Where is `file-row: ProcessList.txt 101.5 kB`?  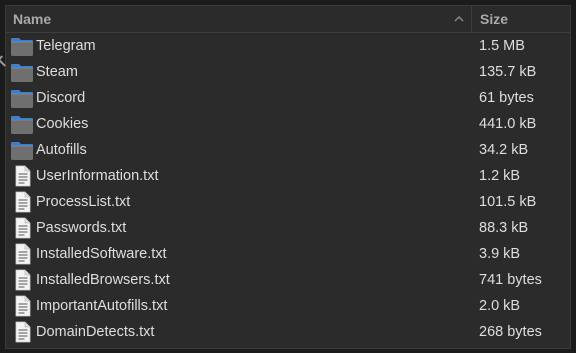 file-row: ProcessList.txt 101.5 kB is located at coordinates (288, 202).